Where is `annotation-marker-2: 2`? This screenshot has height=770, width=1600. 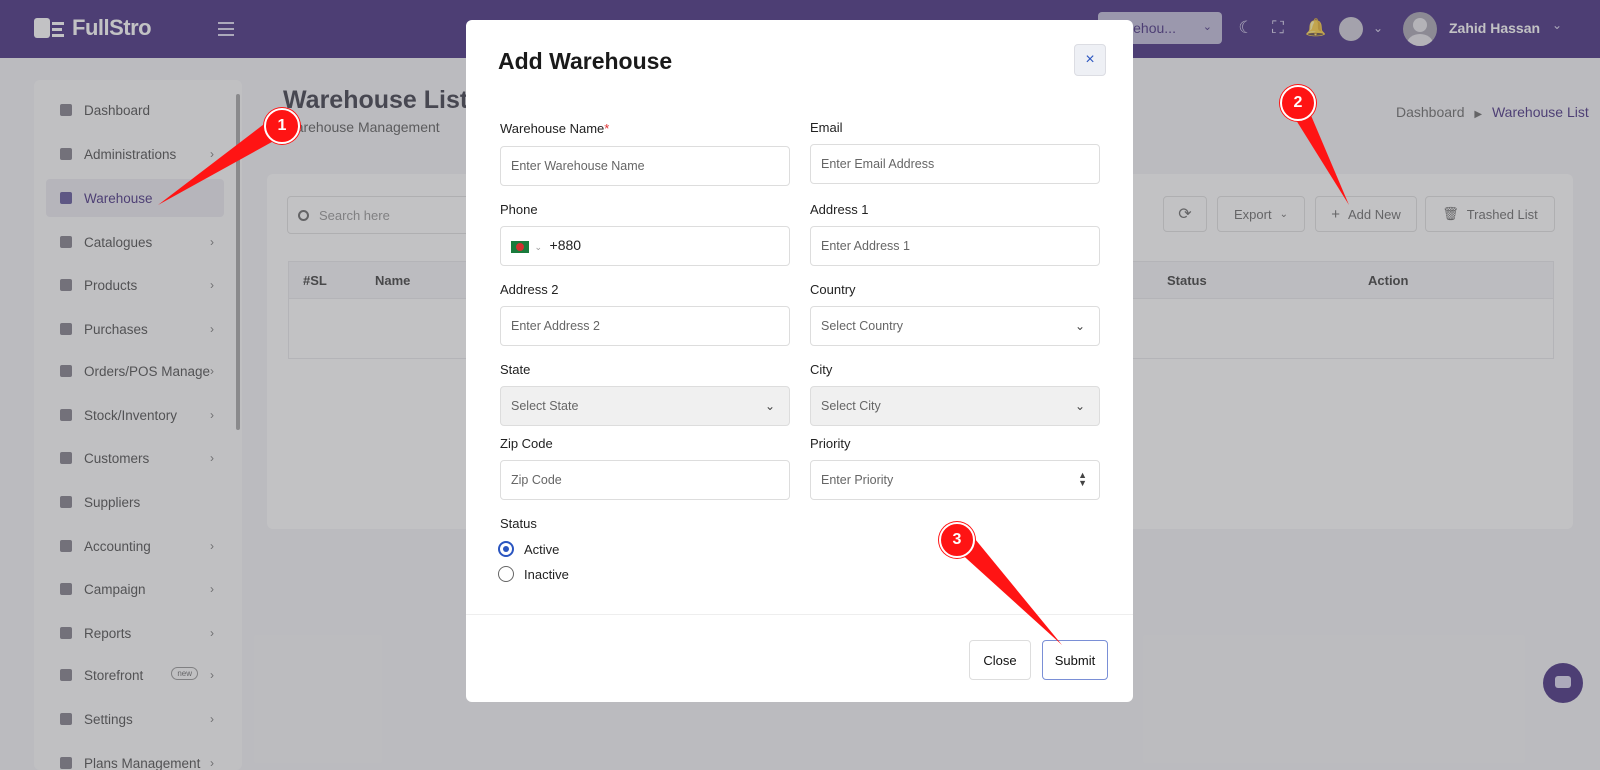
annotation-marker-2: 2 is located at coordinates (1298, 103).